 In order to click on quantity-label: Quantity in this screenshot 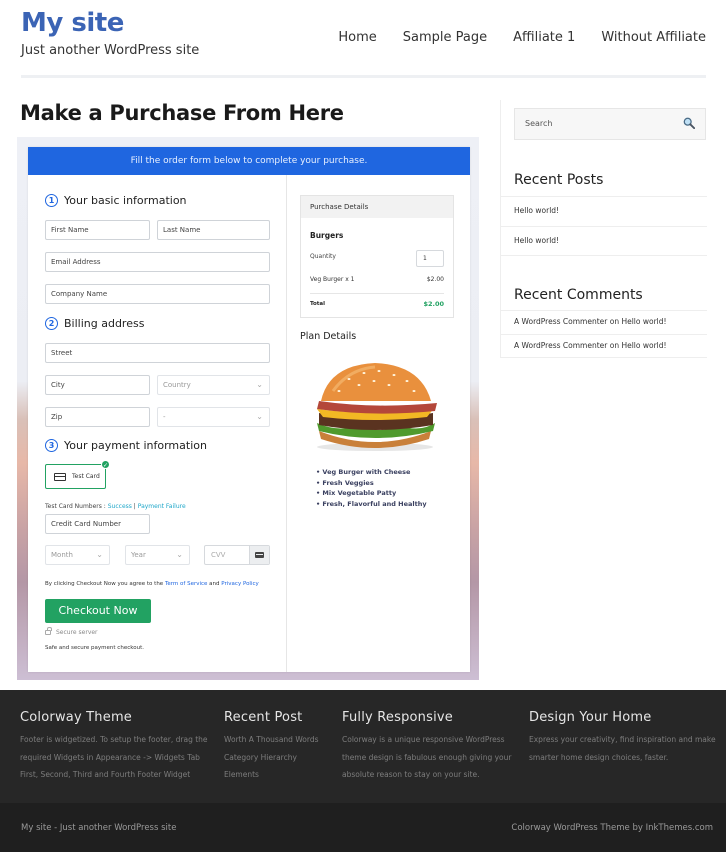, I will do `click(323, 256)`.